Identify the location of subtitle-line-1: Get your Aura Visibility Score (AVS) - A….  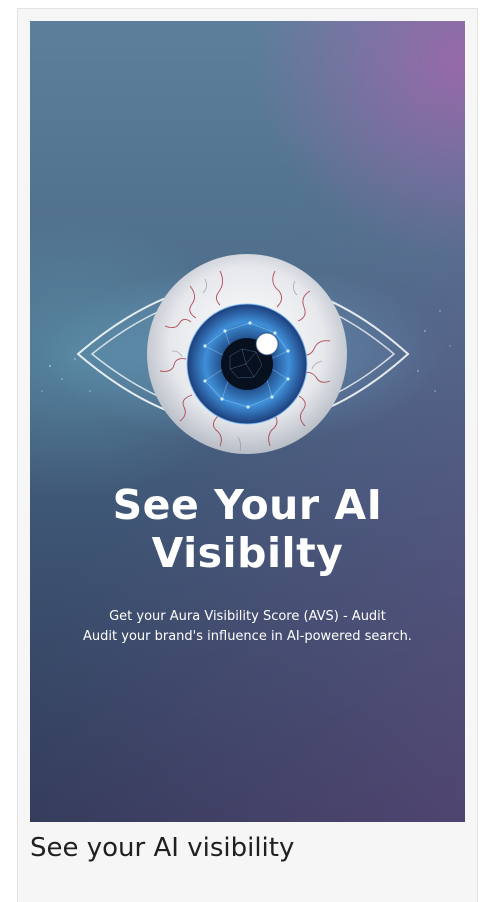
(247, 616).